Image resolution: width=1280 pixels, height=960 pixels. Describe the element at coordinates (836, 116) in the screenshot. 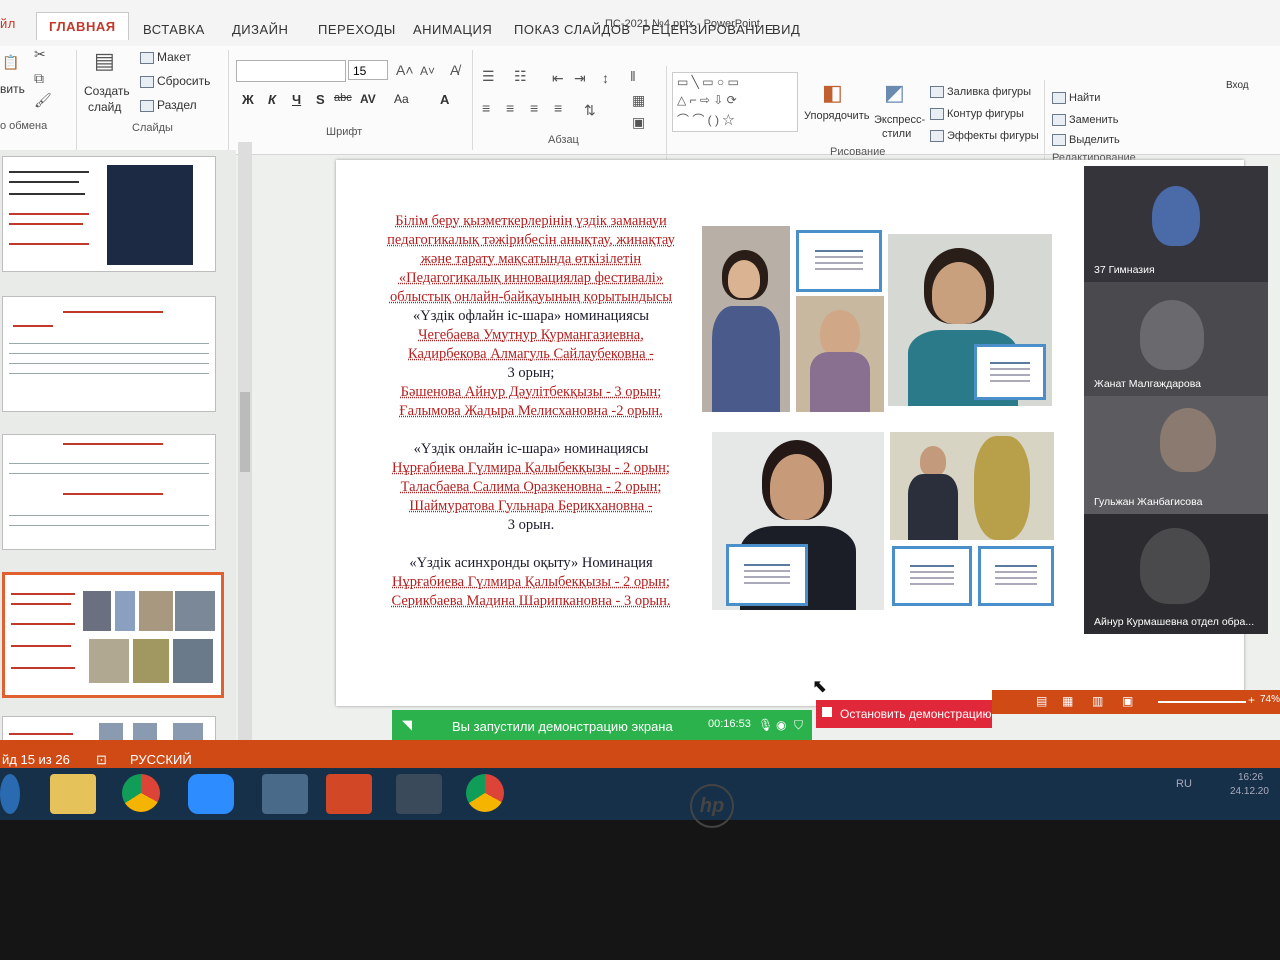

I see `arrange-button: Упорядочить` at that location.